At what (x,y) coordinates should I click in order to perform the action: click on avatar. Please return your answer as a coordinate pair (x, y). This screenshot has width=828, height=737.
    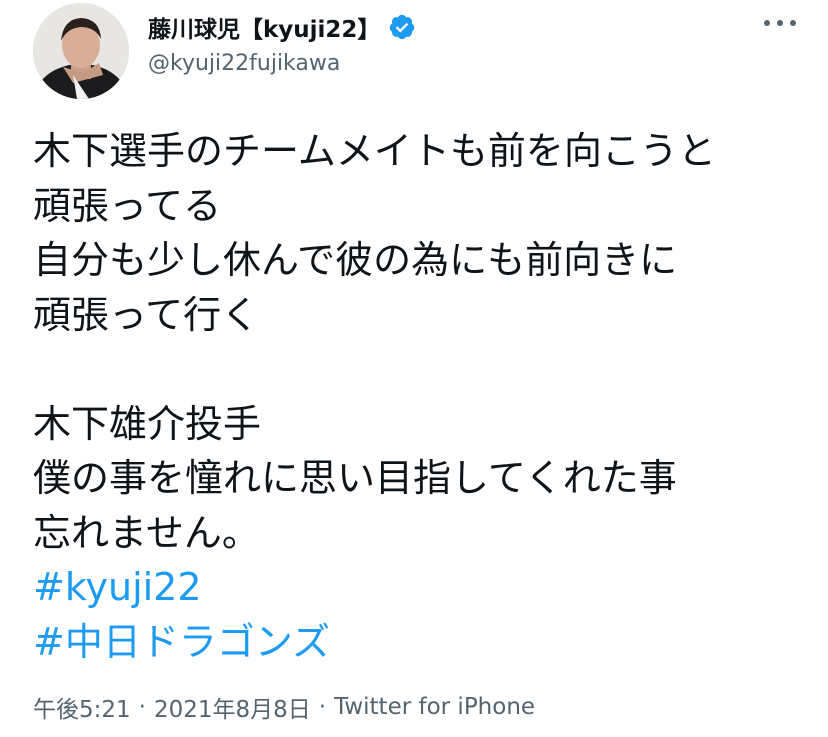
    Looking at the image, I should click on (81, 51).